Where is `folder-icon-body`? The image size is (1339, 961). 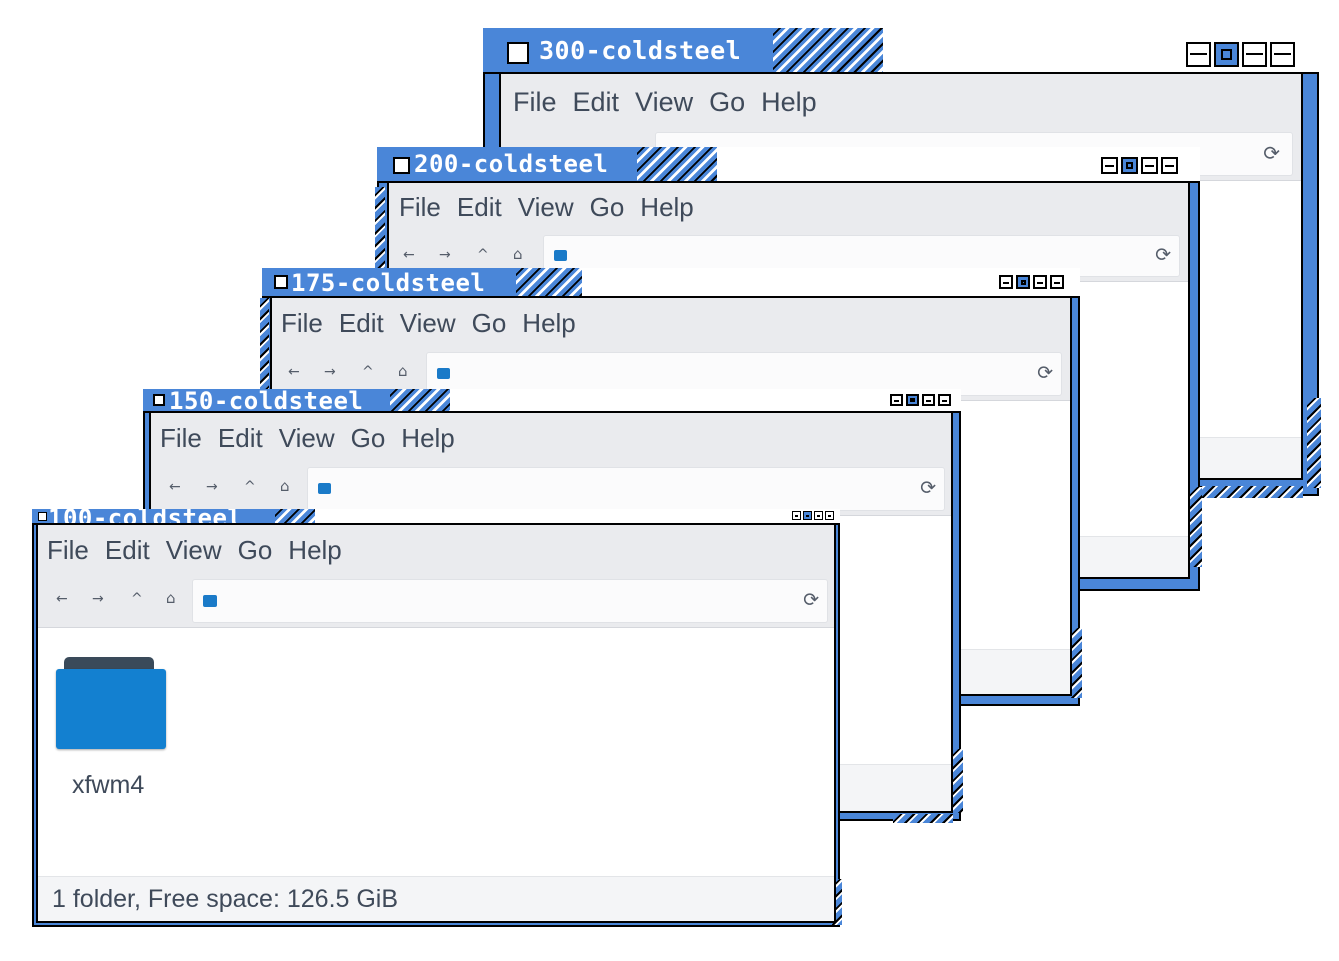
folder-icon-body is located at coordinates (111, 709).